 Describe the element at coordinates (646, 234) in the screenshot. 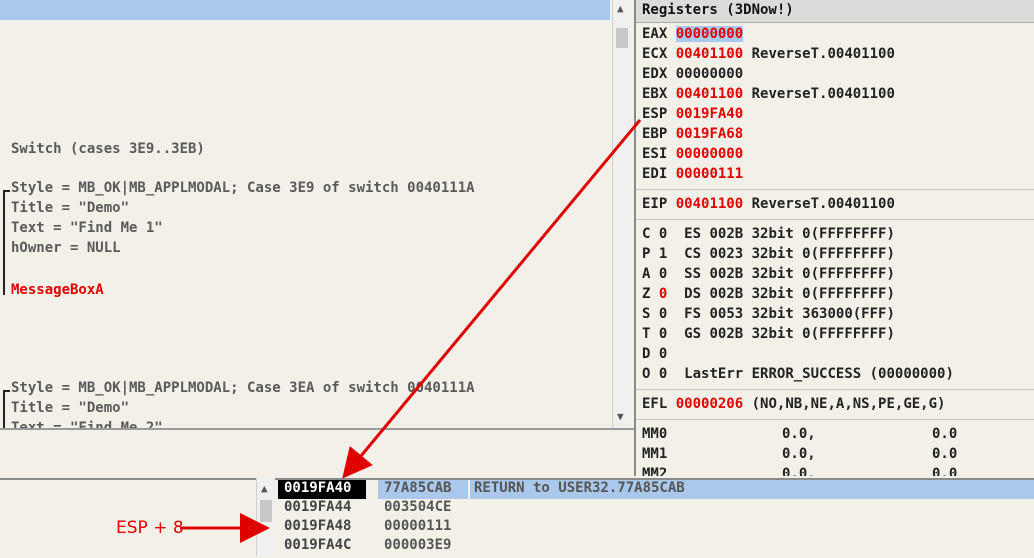

I see `flag-name: C` at that location.